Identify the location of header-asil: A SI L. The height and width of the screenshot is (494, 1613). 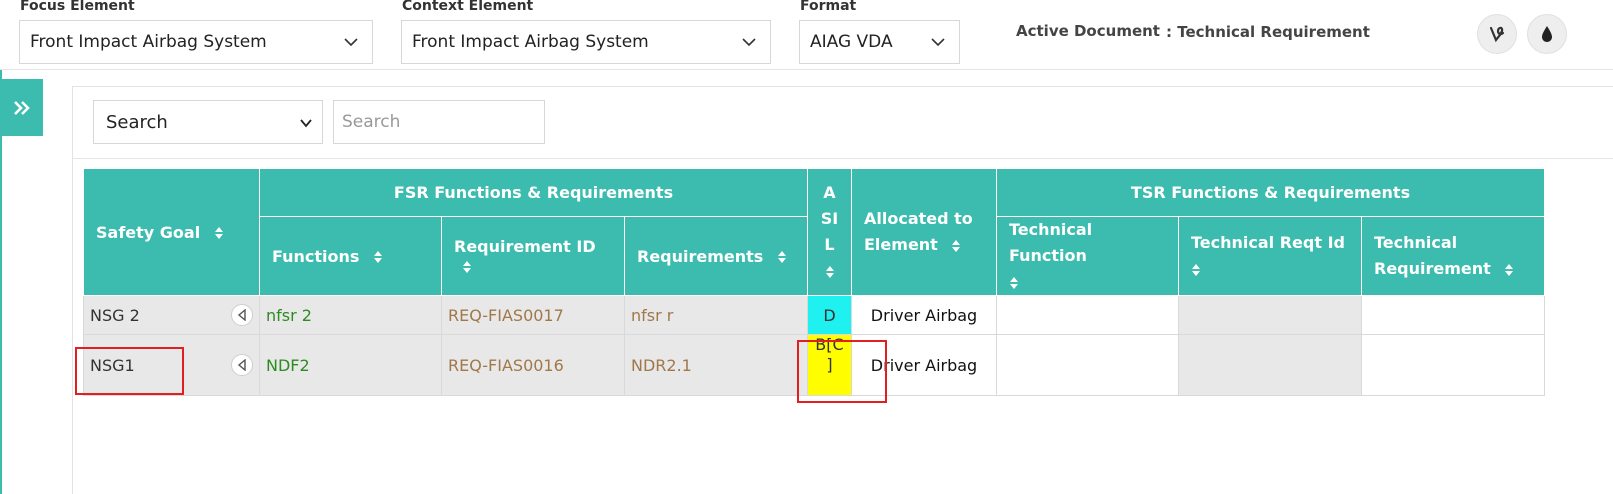
(829, 232).